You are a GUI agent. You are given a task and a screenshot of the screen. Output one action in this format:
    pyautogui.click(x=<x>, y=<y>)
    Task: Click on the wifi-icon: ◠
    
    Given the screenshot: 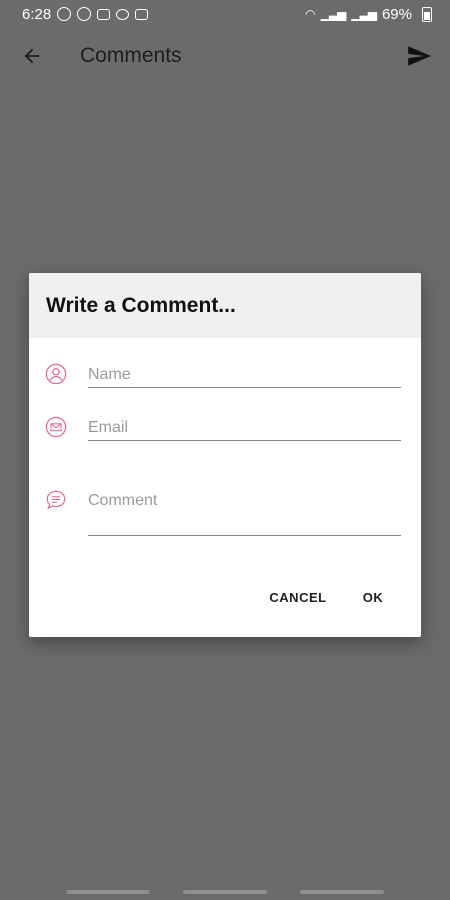 What is the action you would take?
    pyautogui.click(x=310, y=14)
    